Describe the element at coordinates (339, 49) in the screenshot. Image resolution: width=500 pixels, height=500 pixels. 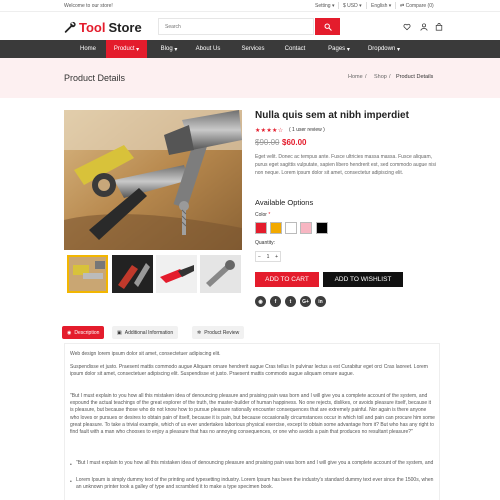
I see `nav-pages: Pages ▾` at that location.